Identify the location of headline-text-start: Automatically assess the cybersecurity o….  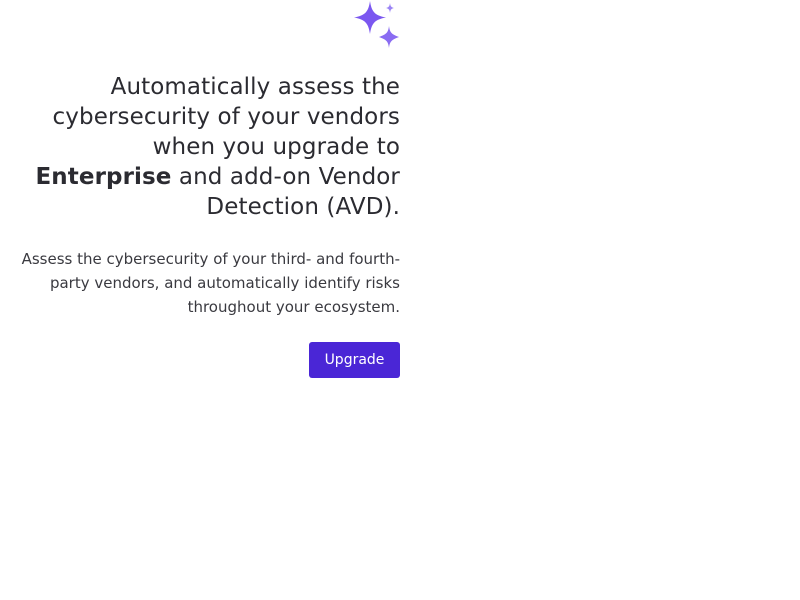
(226, 117).